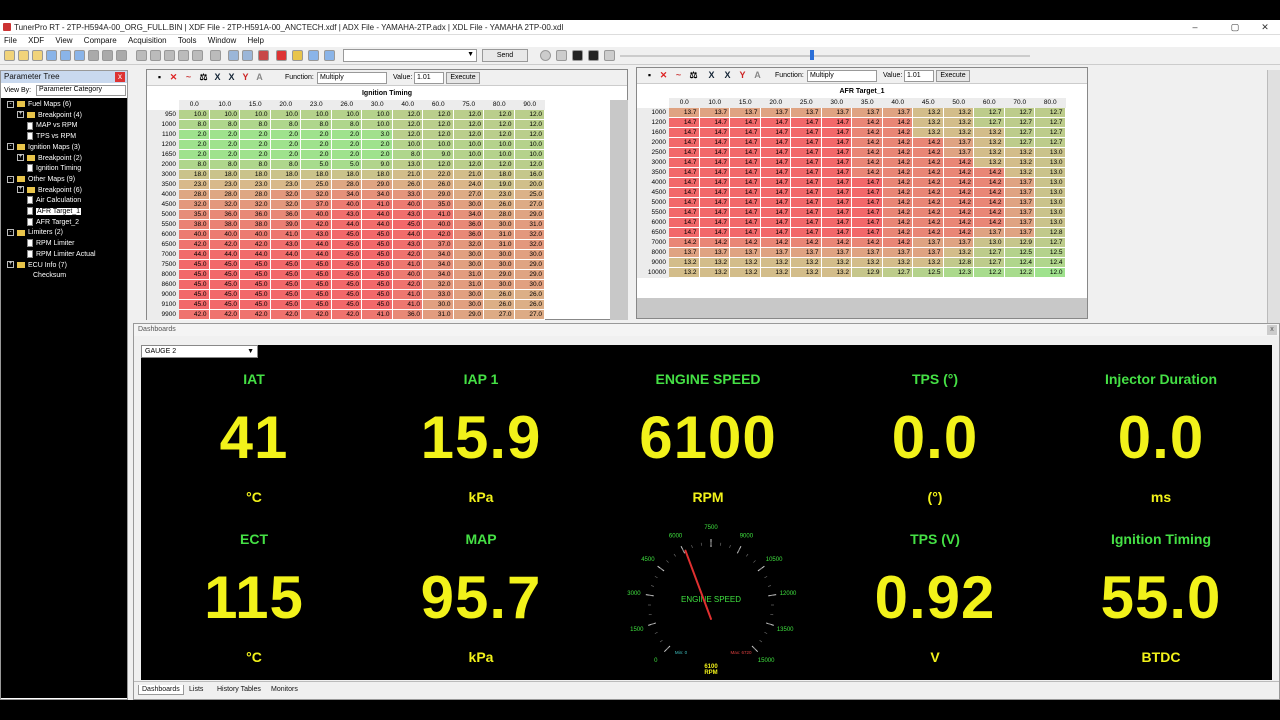  Describe the element at coordinates (121, 55) in the screenshot. I see `edit-icon` at that location.